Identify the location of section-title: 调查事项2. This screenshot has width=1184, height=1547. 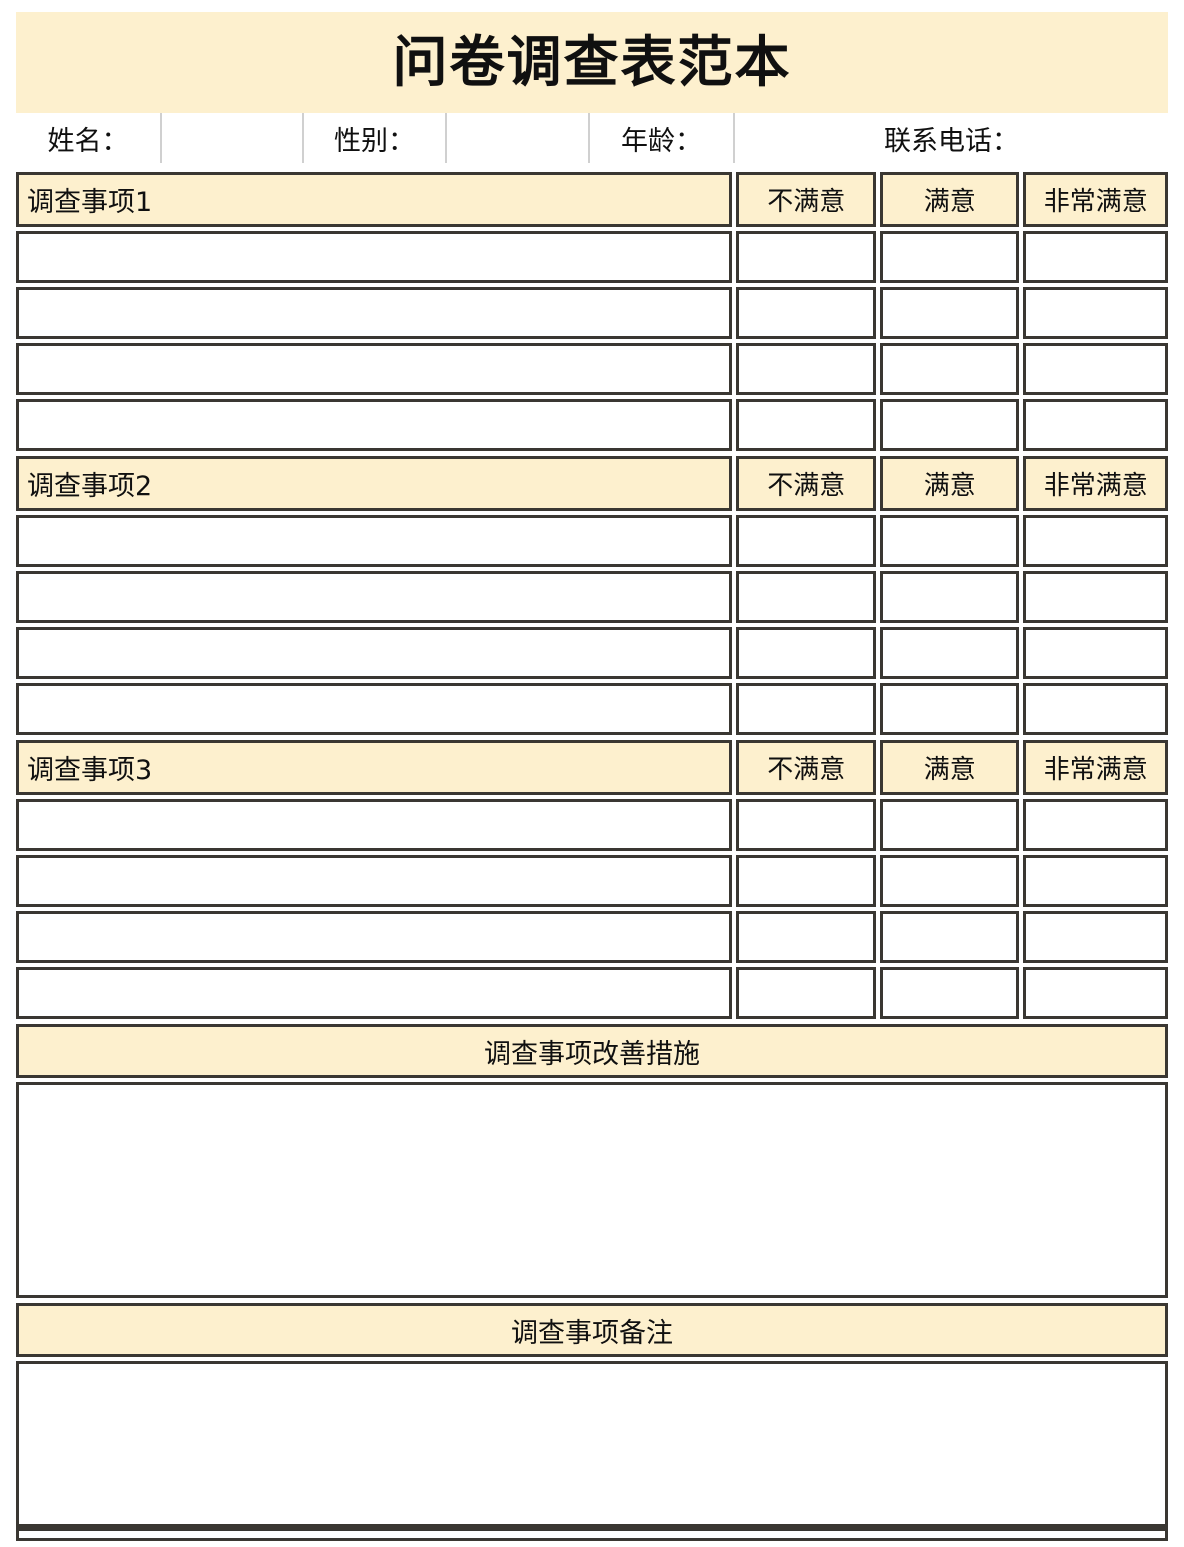
(90, 486).